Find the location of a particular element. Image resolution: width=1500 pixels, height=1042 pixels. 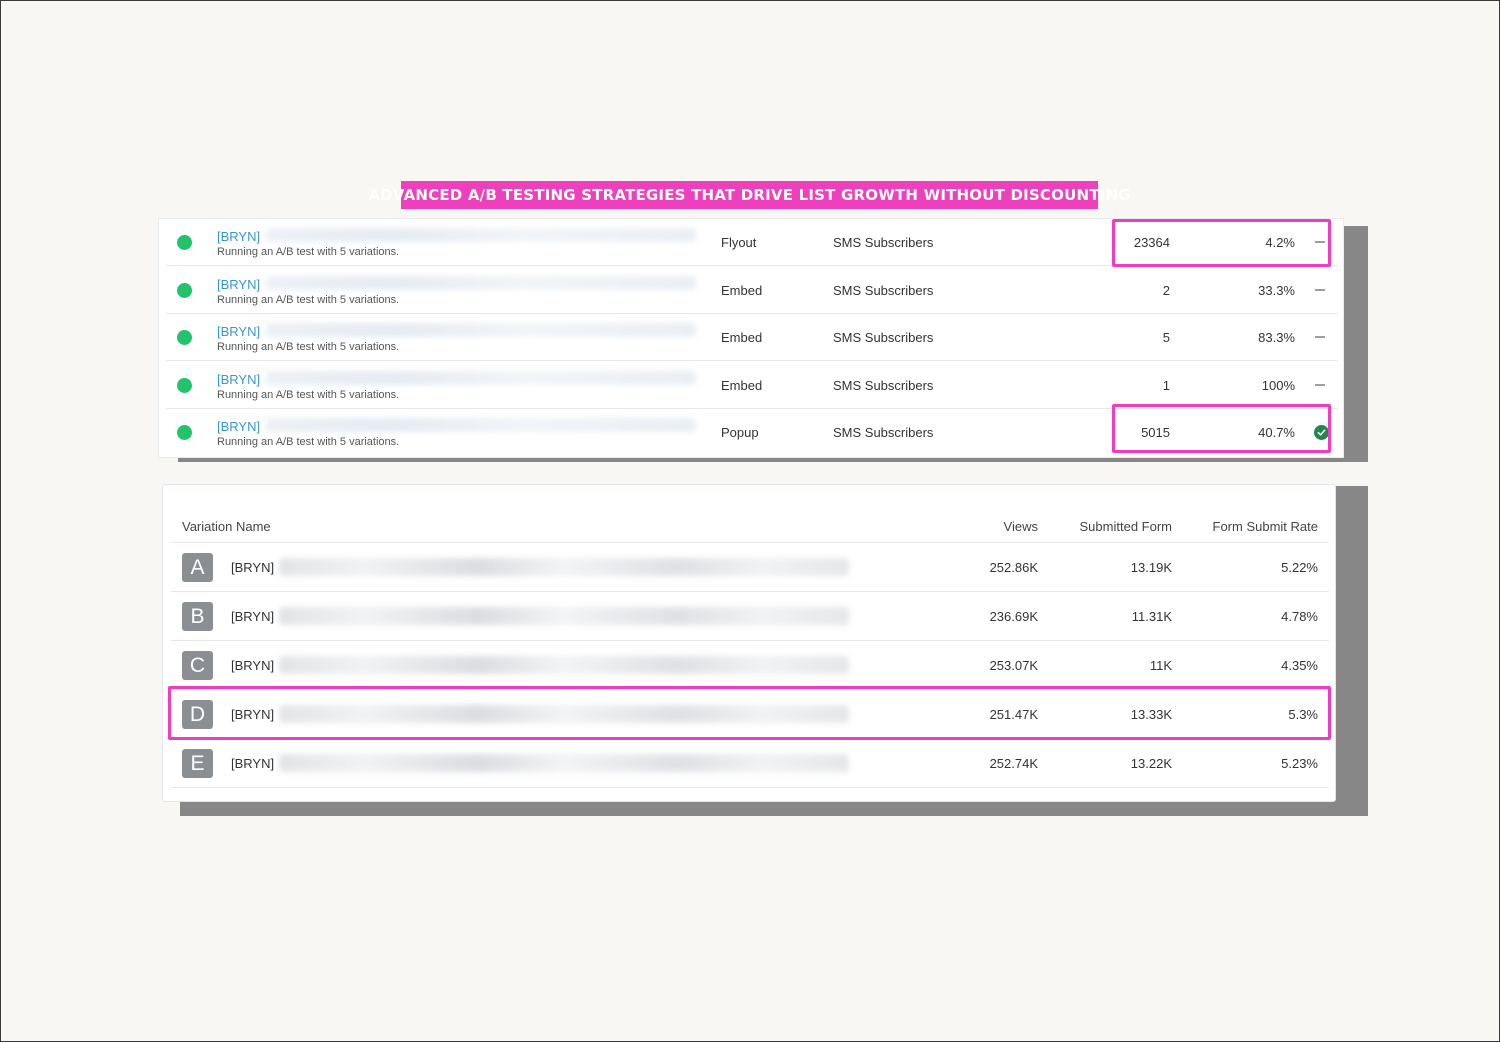

rate-cell: 5.3% is located at coordinates (1303, 714).